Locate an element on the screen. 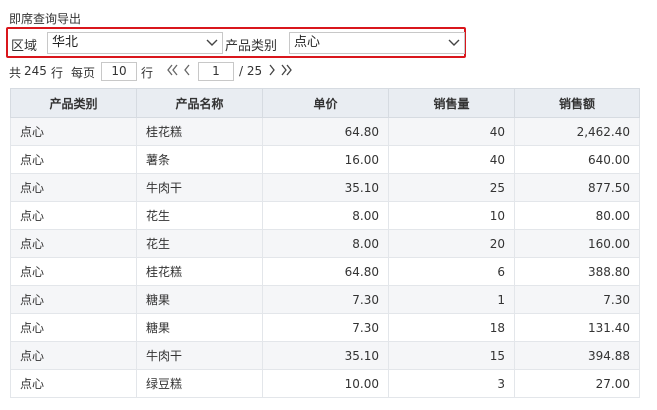  table-row: 点心 花生 8.00 20 160.00 is located at coordinates (325, 243).